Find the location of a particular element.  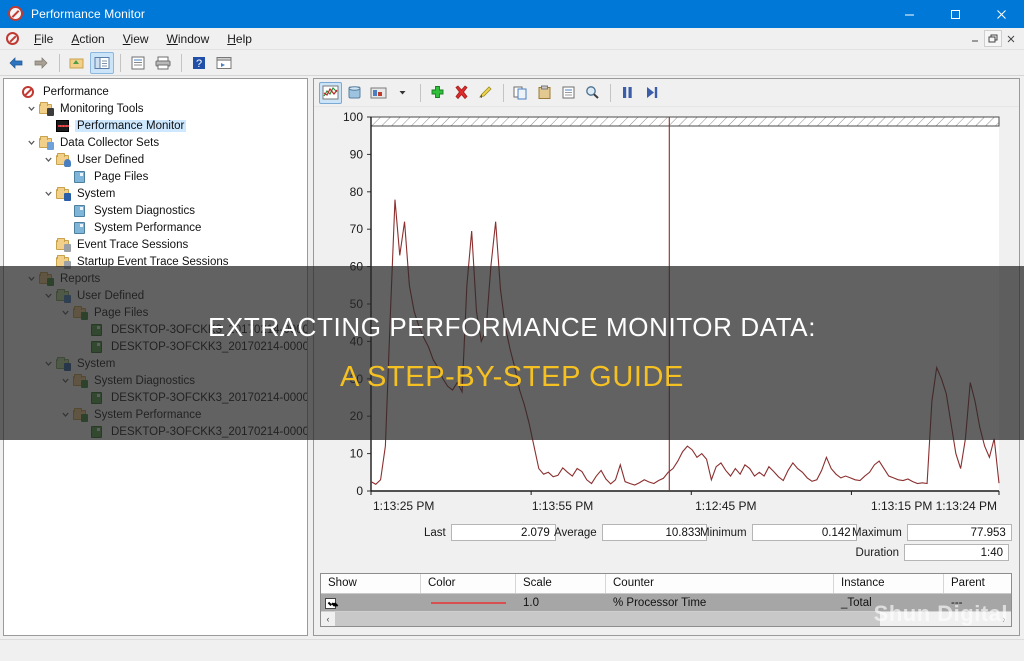

back-button is located at coordinates (16, 63).